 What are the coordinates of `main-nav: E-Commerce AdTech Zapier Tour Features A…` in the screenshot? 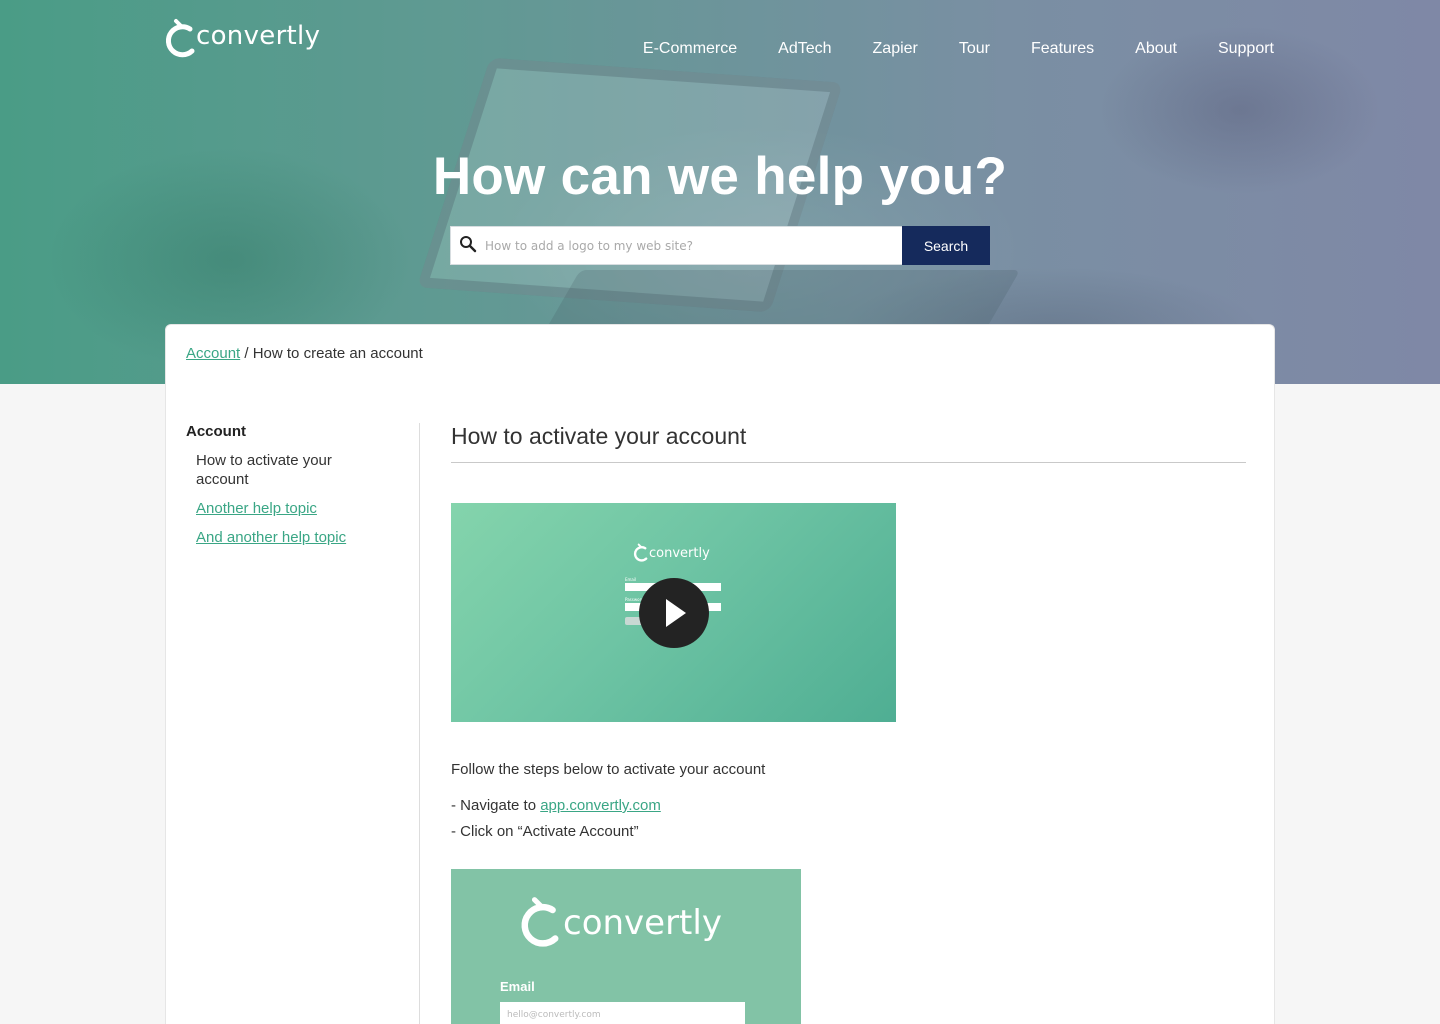 It's located at (958, 49).